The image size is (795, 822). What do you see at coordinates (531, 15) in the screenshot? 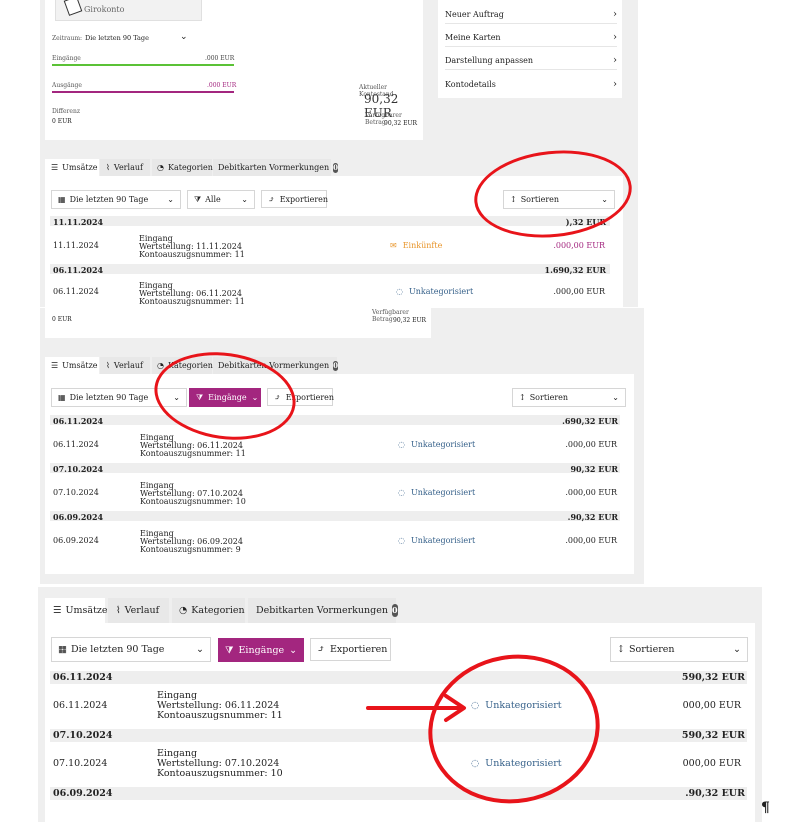
I see `menu-item-new-order: Neuer Auftrag ›` at bounding box center [531, 15].